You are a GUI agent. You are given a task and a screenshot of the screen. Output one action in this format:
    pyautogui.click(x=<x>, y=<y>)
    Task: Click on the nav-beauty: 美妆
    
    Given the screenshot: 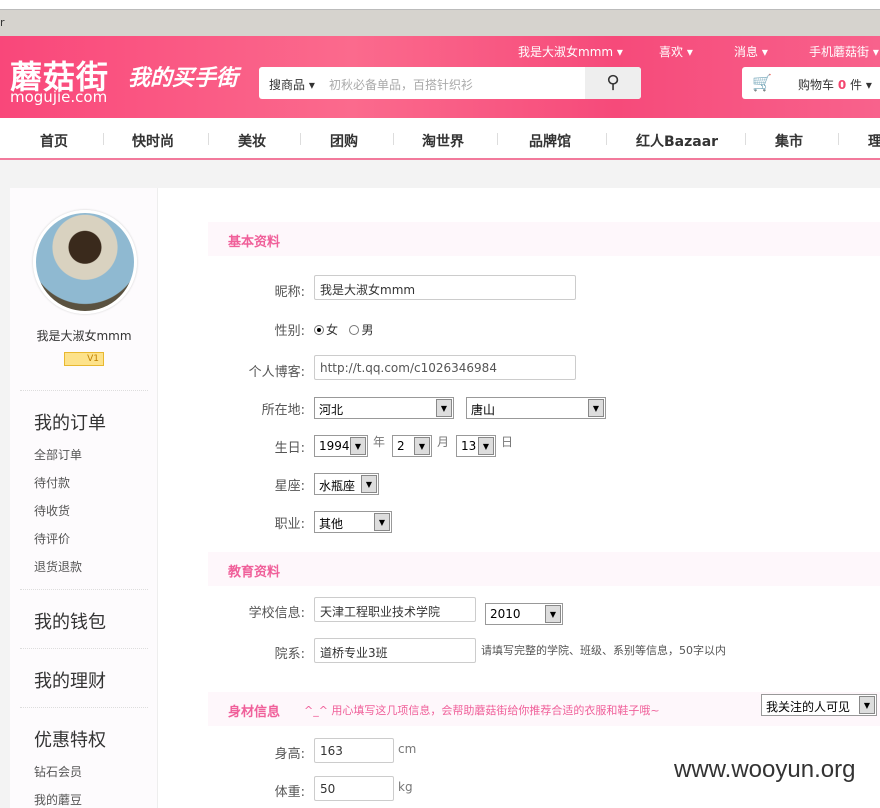 What is the action you would take?
    pyautogui.click(x=252, y=141)
    